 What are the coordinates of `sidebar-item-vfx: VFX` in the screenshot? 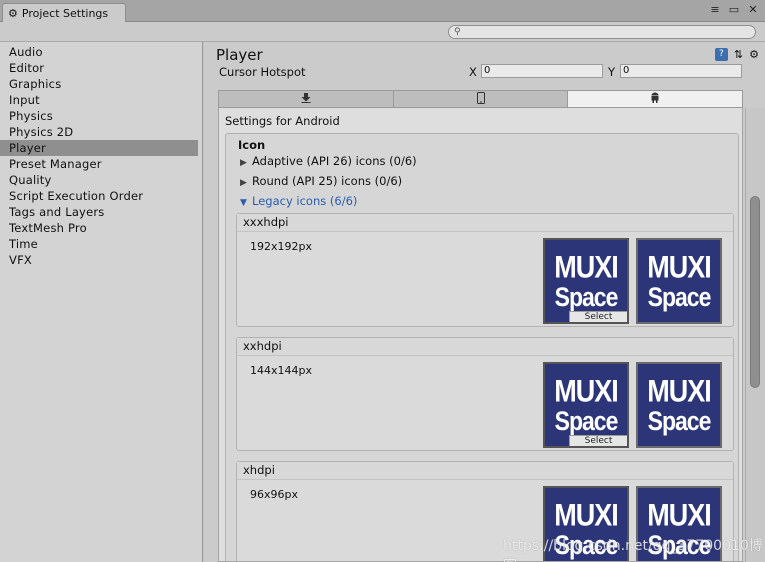 It's located at (99, 260).